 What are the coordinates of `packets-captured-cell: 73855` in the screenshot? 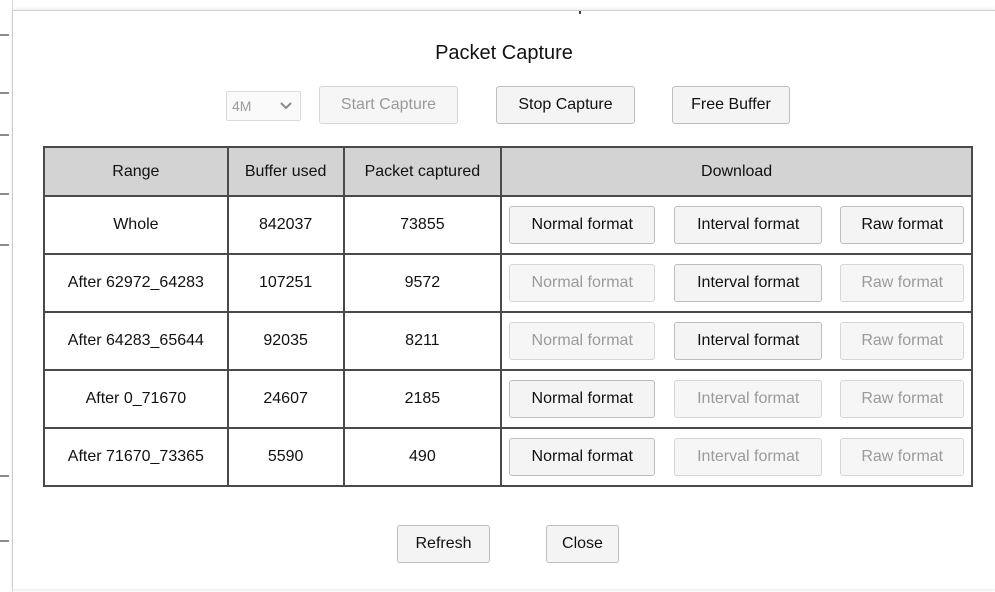 It's located at (422, 225).